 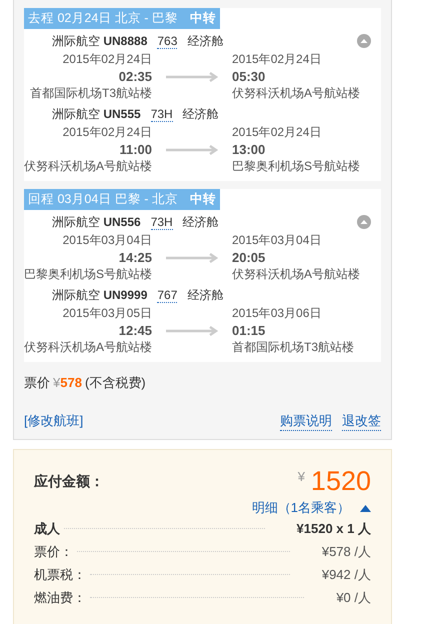 I want to click on fee-value: ¥1520 x 1 人, so click(x=333, y=529).